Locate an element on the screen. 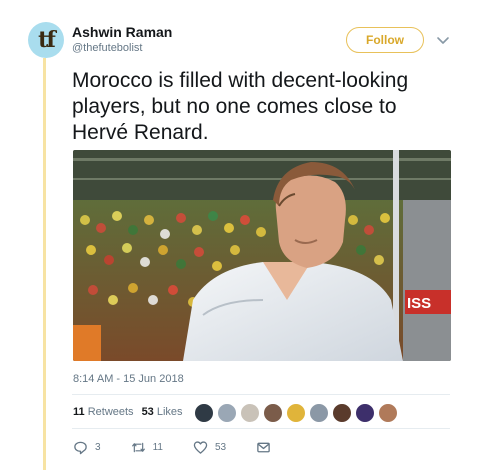  like-button: 53 is located at coordinates (209, 447).